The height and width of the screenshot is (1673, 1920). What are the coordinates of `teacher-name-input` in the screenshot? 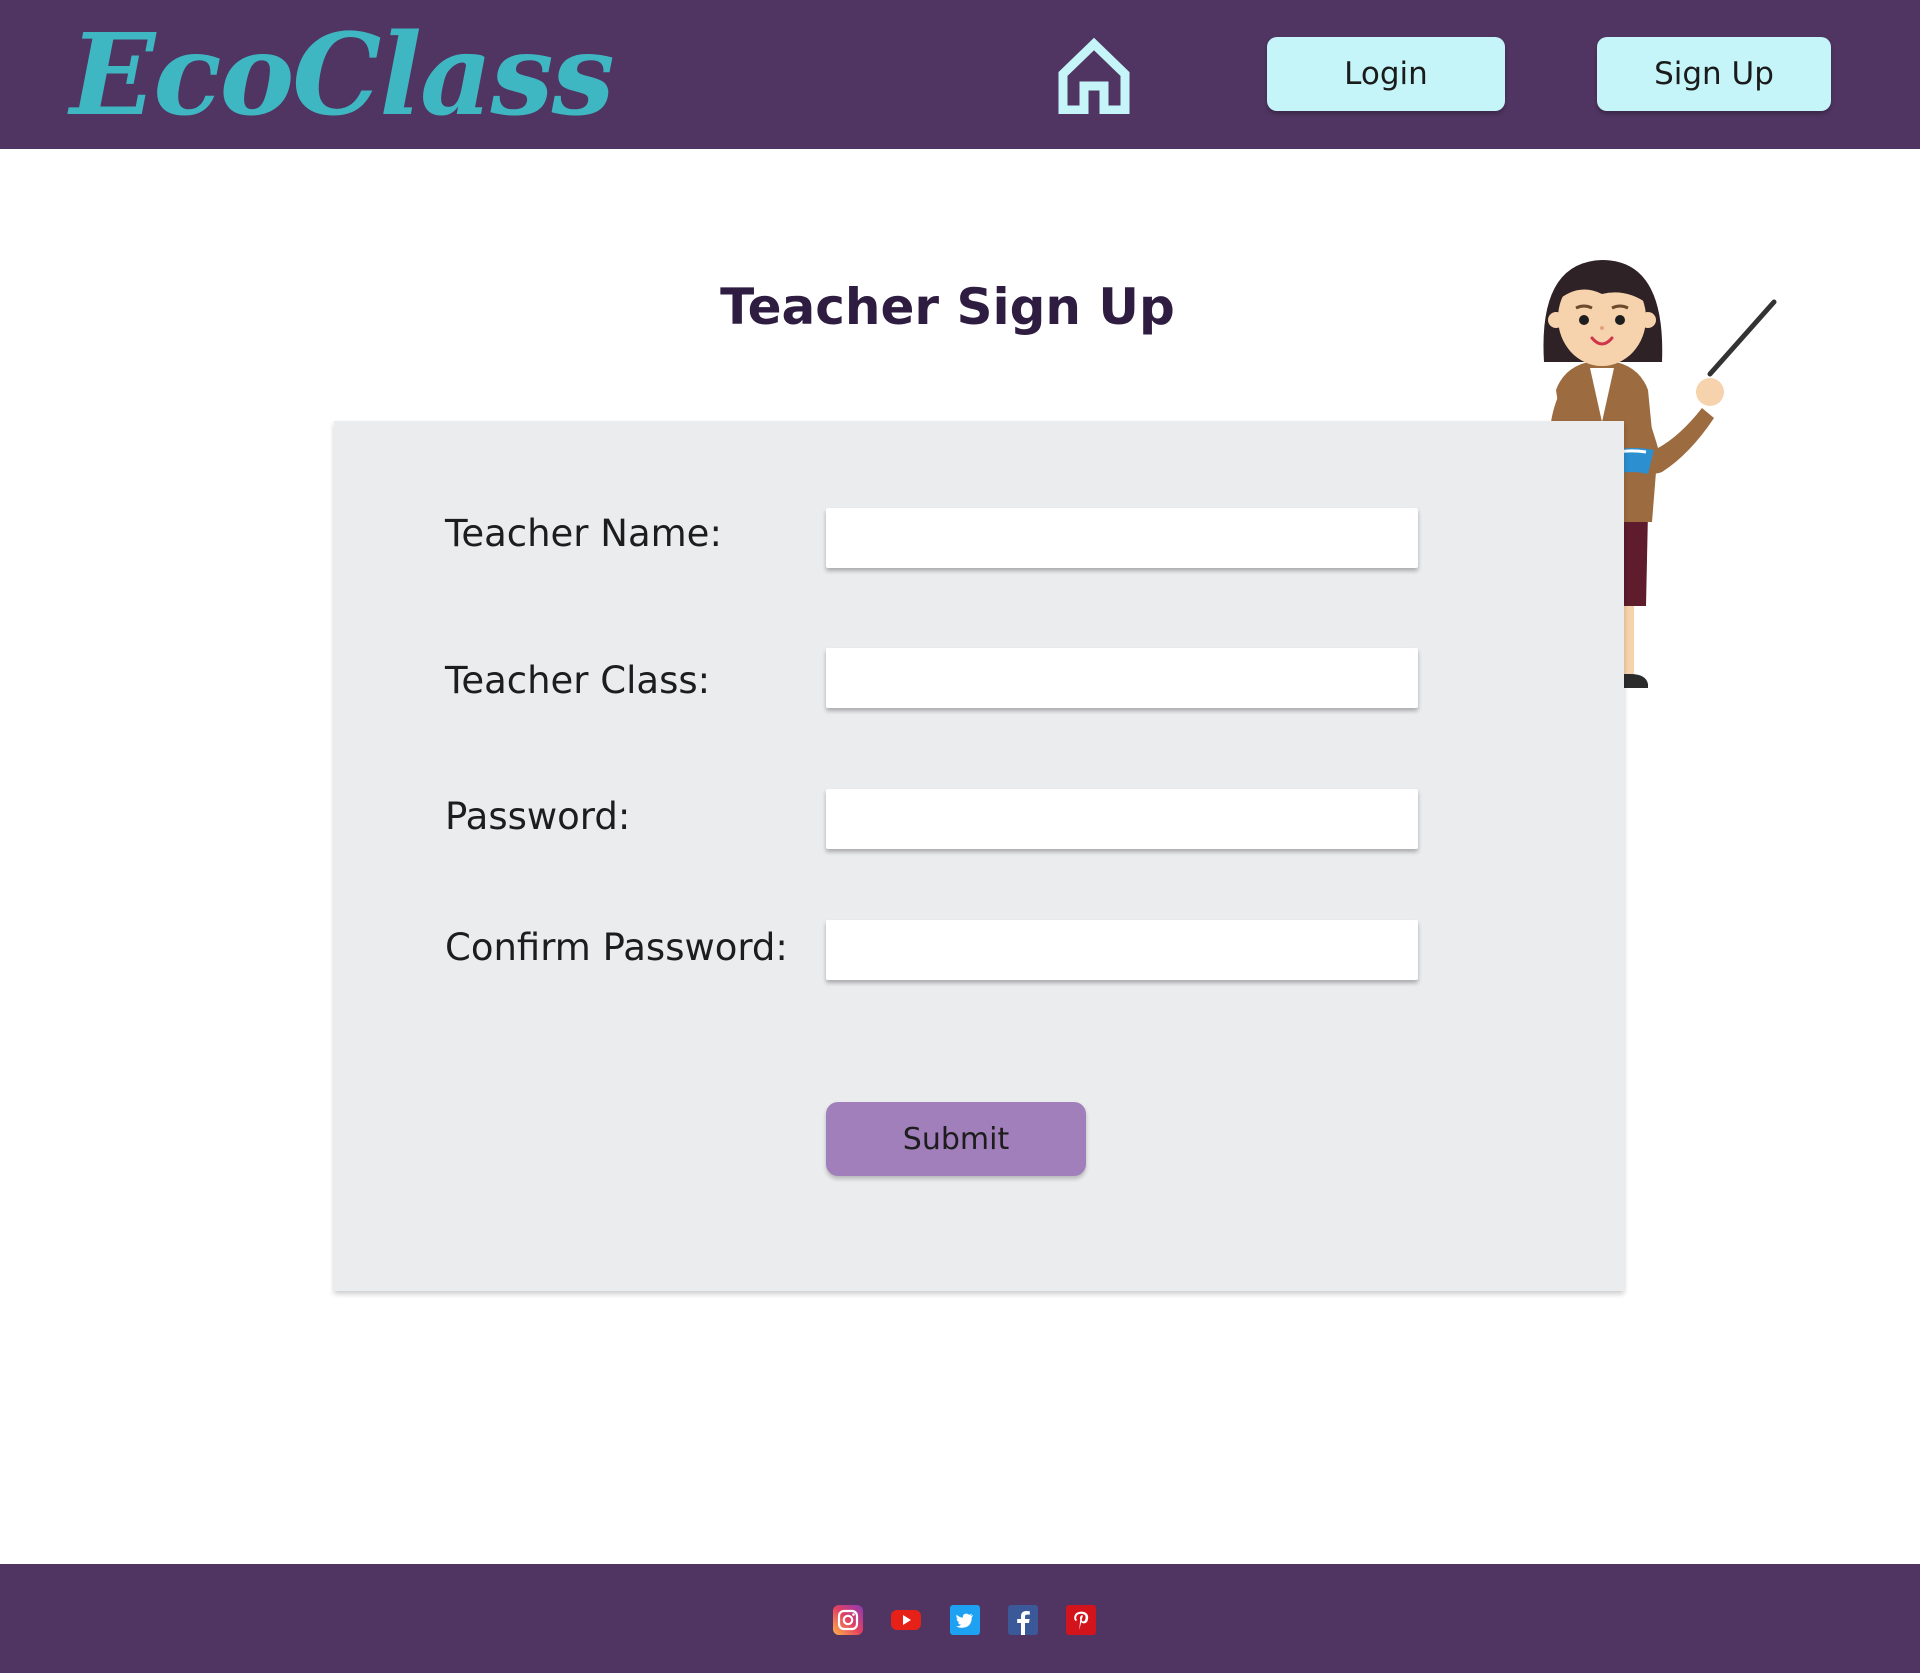 It's located at (1122, 538).